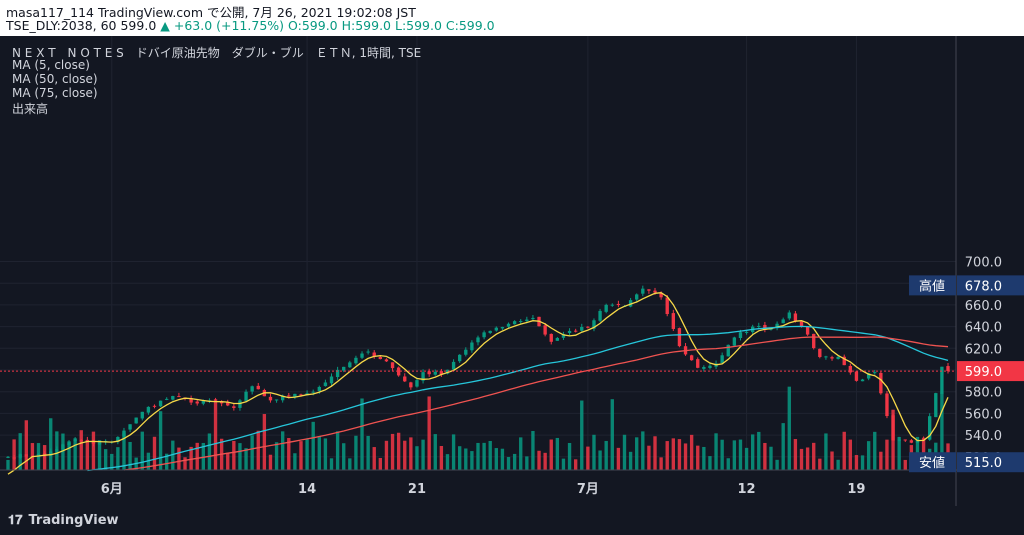 The image size is (1024, 535). Describe the element at coordinates (983, 328) in the screenshot. I see `price-tick-label: 640.0` at that location.